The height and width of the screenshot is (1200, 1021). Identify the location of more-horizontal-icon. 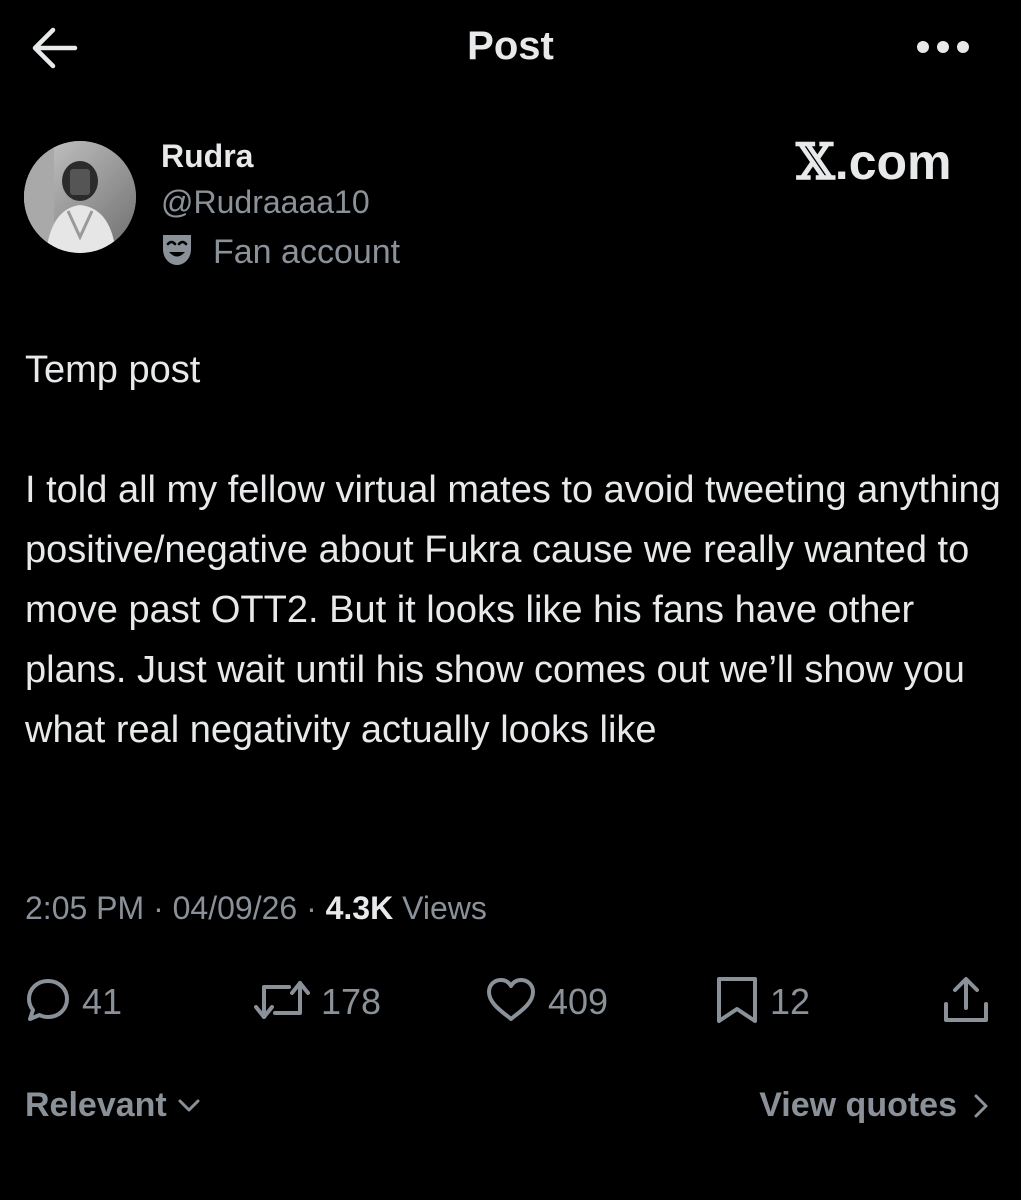
(943, 49).